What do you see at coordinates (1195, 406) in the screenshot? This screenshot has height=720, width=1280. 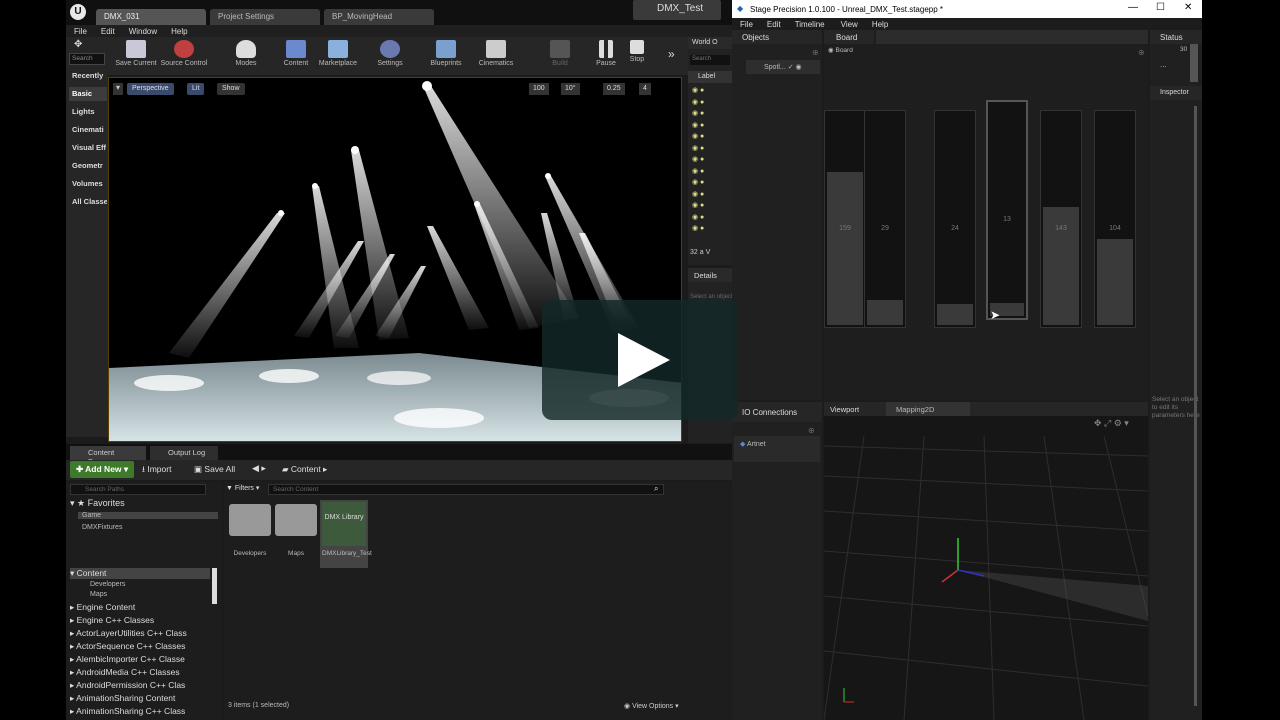 I see `inspector-scrollbar` at bounding box center [1195, 406].